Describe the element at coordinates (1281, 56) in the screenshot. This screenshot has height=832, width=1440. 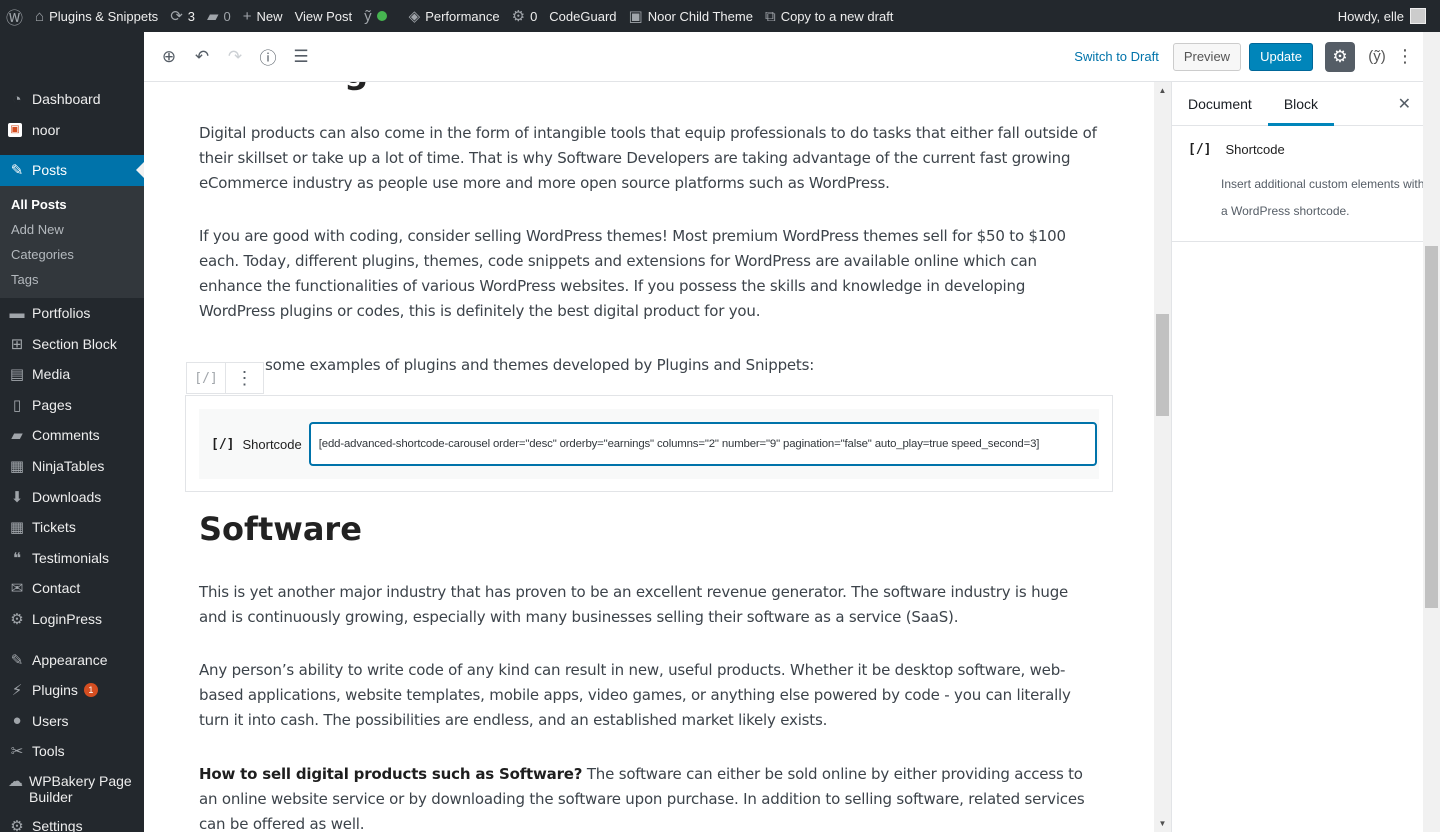
I see `update-button: Update` at that location.